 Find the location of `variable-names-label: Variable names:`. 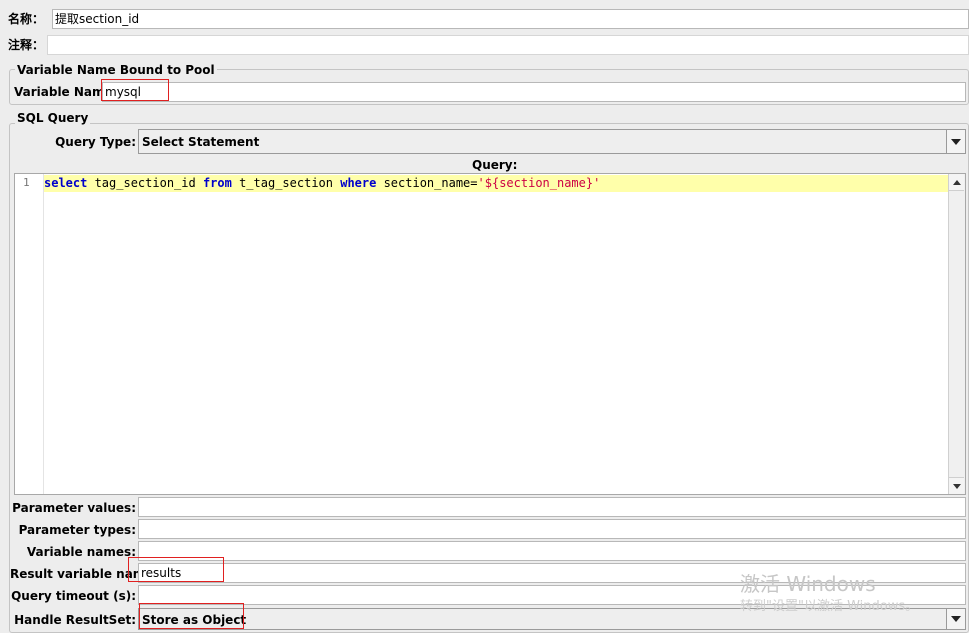

variable-names-label: Variable names: is located at coordinates (81, 552).